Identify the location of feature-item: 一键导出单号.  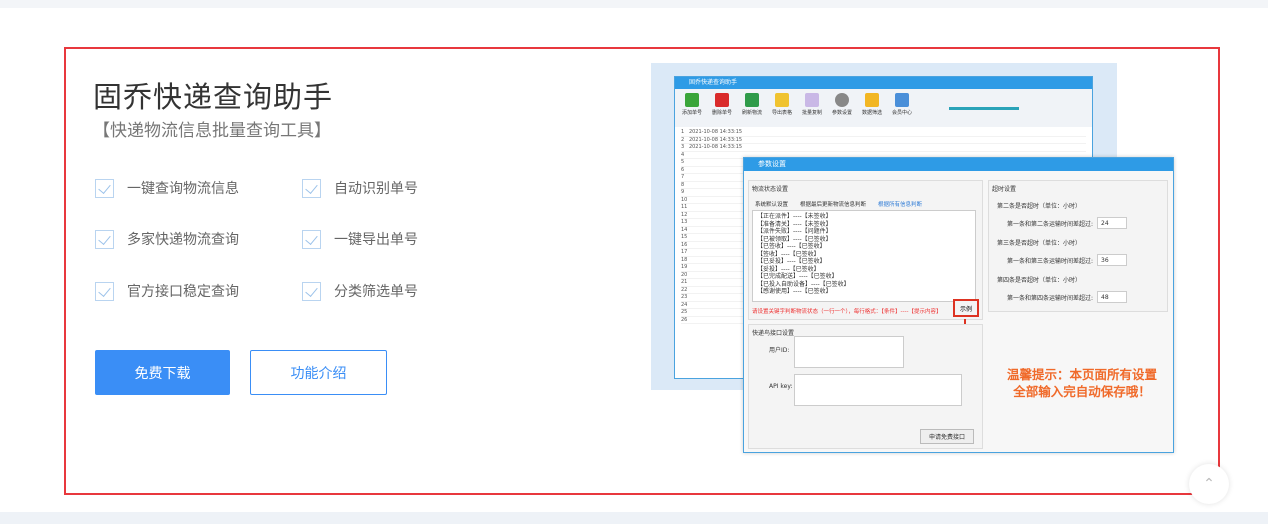
(360, 239).